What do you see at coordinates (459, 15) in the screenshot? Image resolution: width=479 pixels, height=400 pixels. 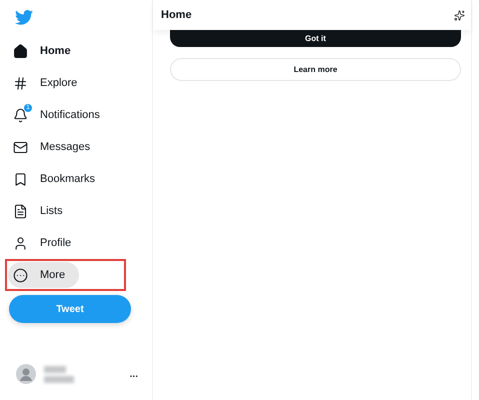 I see `sparkle-icon` at bounding box center [459, 15].